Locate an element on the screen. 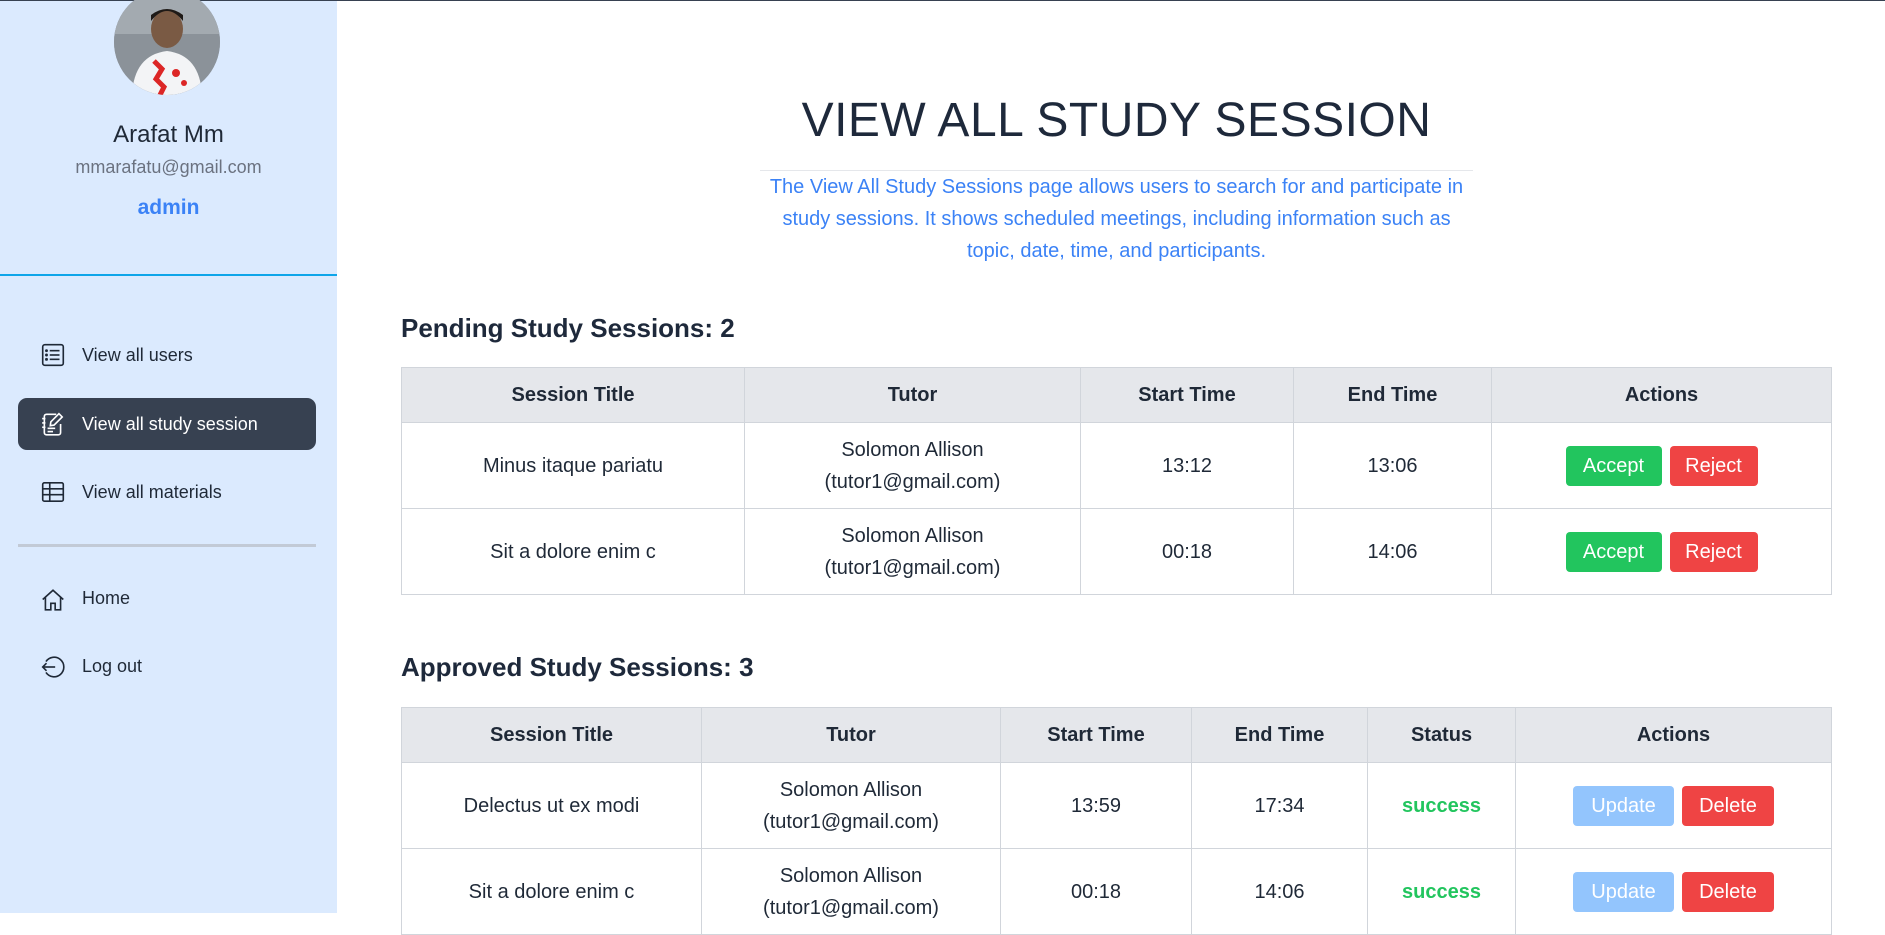 This screenshot has width=1885, height=935. table-icon is located at coordinates (53, 492).